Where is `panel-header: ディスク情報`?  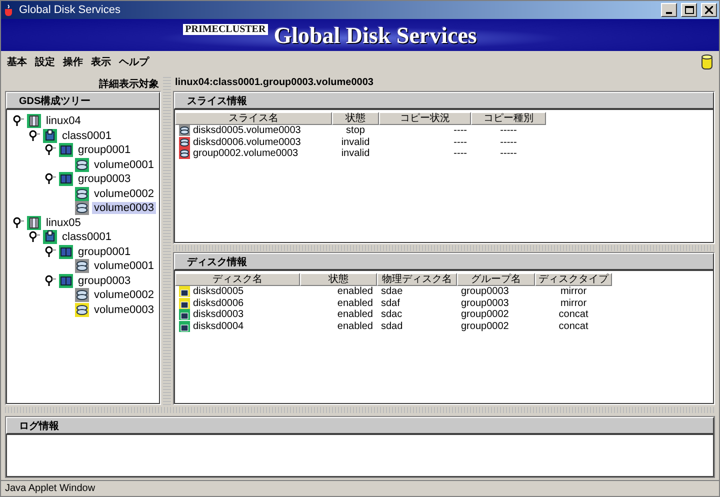
panel-header: ディスク情報 is located at coordinates (444, 261).